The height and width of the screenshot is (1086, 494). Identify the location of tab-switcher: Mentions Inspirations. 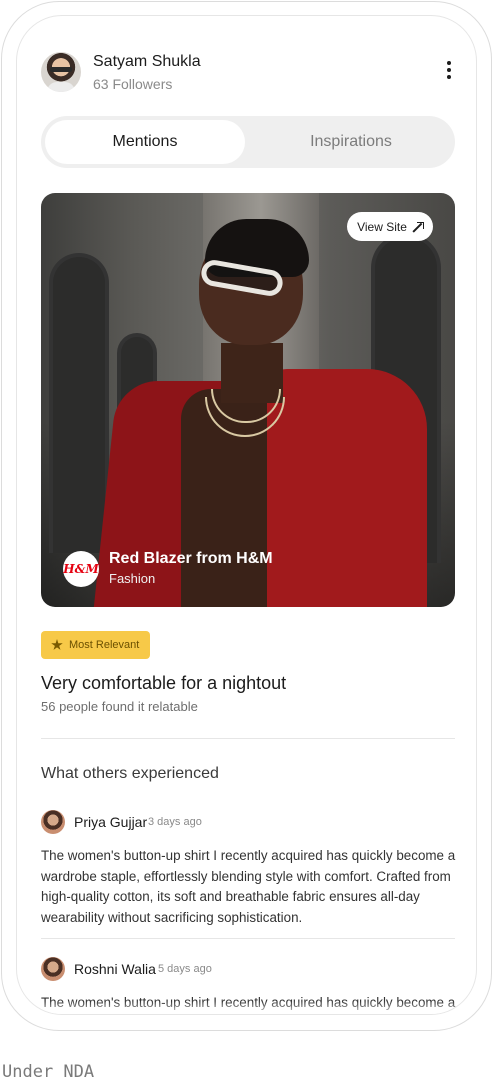
(248, 142).